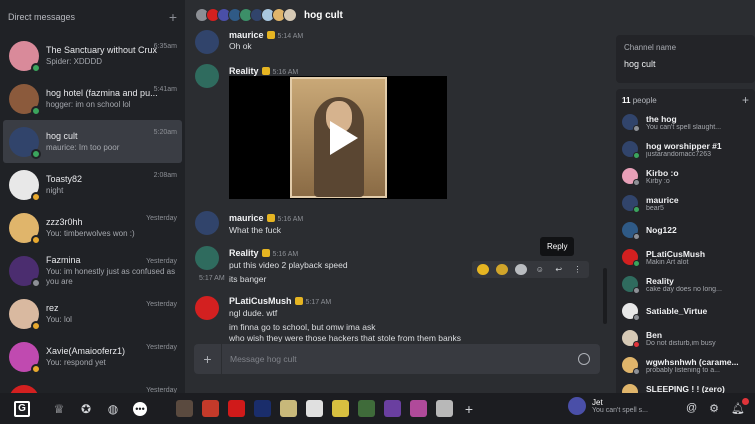 The image size is (755, 424). I want to click on channel-name-value: hog cult, so click(685, 64).